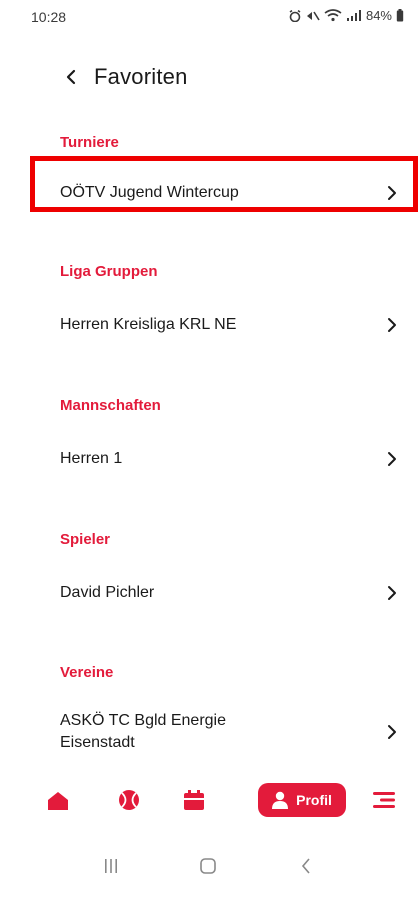 The image size is (418, 901). I want to click on section-title-spieler: Spieler, so click(85, 539).